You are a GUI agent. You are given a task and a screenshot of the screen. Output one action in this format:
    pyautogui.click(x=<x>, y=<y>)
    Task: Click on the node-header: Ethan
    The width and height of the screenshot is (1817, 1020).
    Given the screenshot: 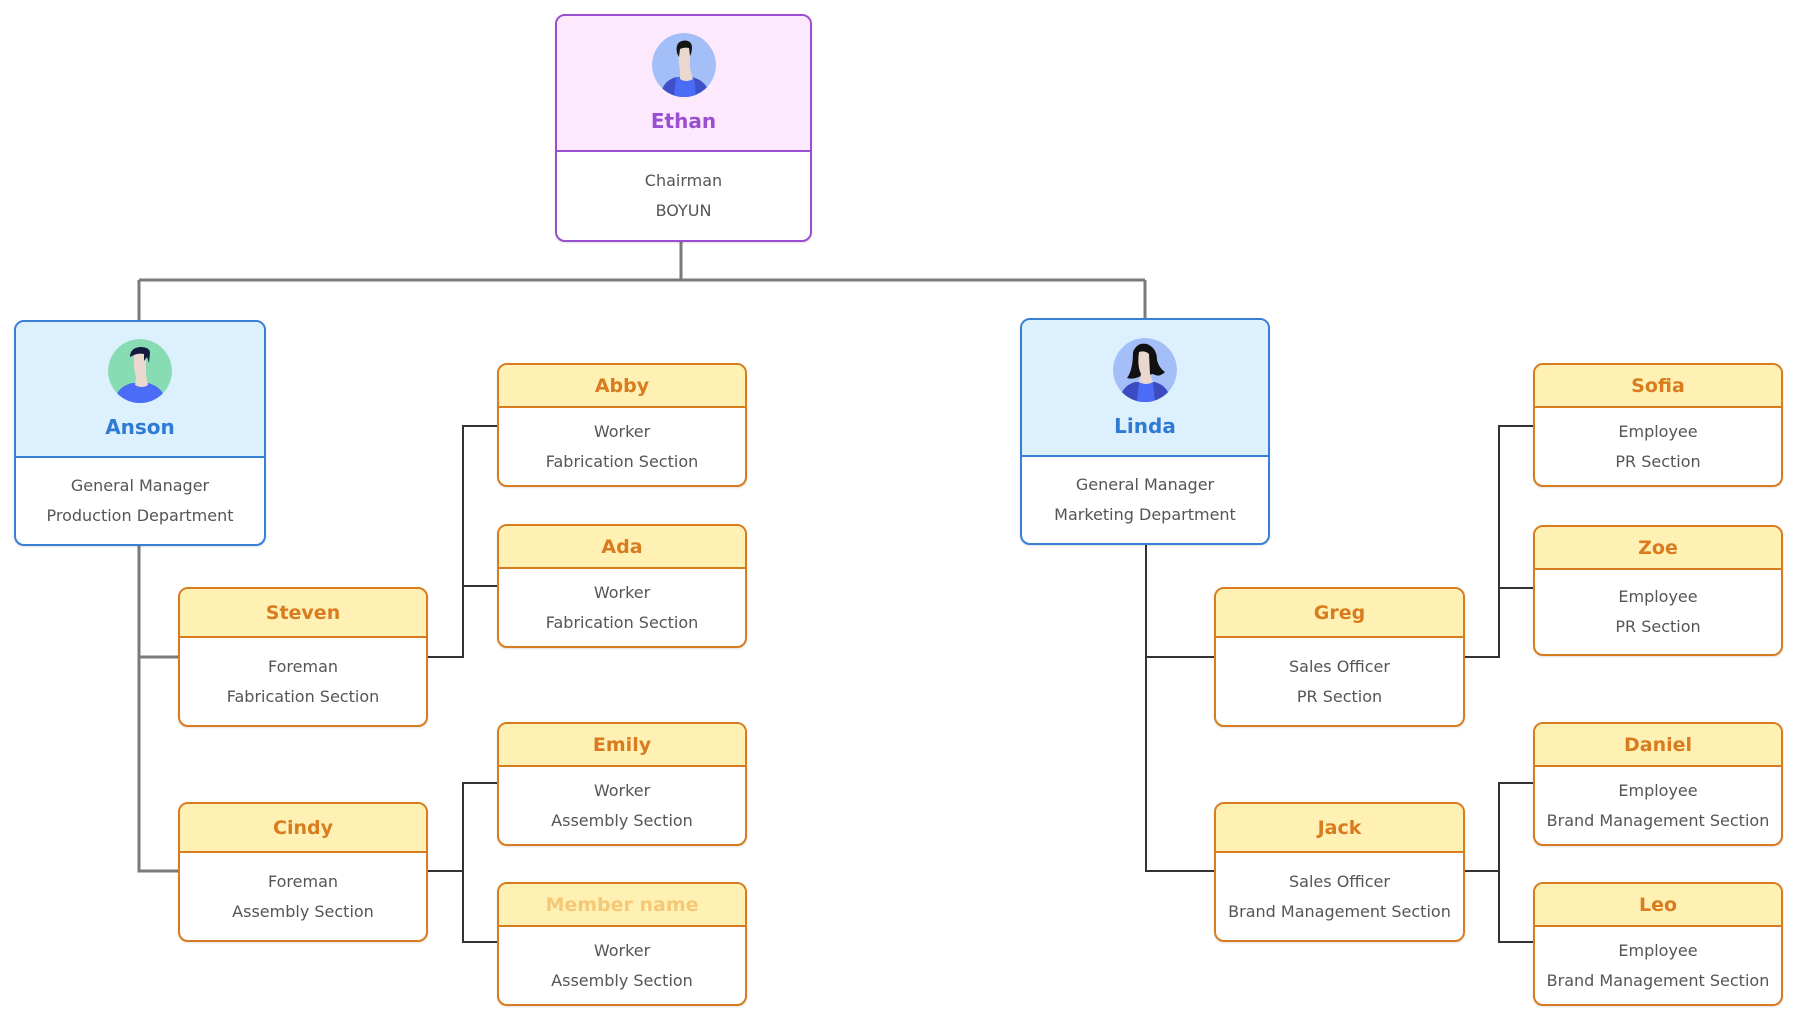 What is the action you would take?
    pyautogui.click(x=683, y=84)
    